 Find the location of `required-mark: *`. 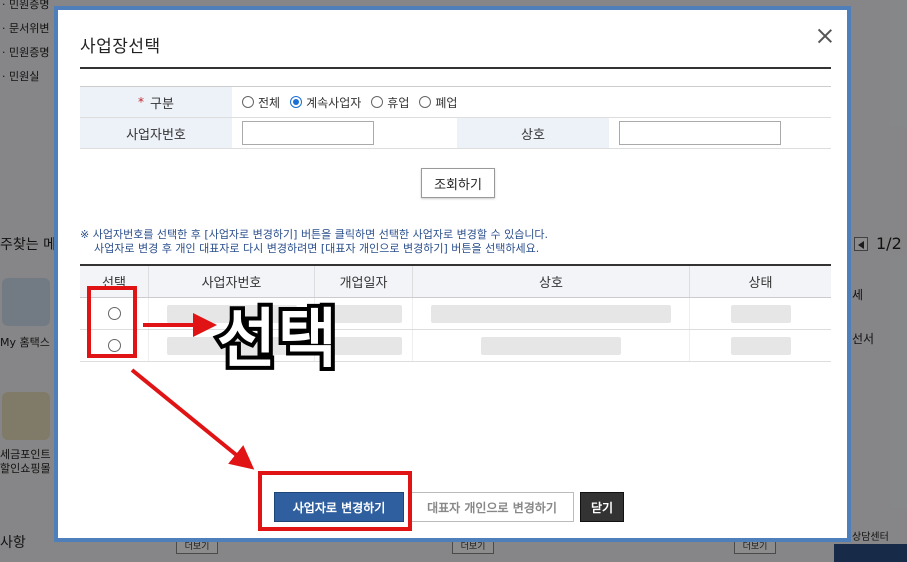

required-mark: * is located at coordinates (141, 102).